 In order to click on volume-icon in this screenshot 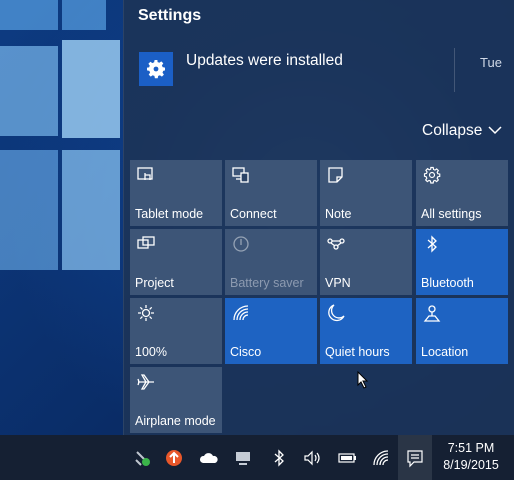, I will do `click(312, 458)`.